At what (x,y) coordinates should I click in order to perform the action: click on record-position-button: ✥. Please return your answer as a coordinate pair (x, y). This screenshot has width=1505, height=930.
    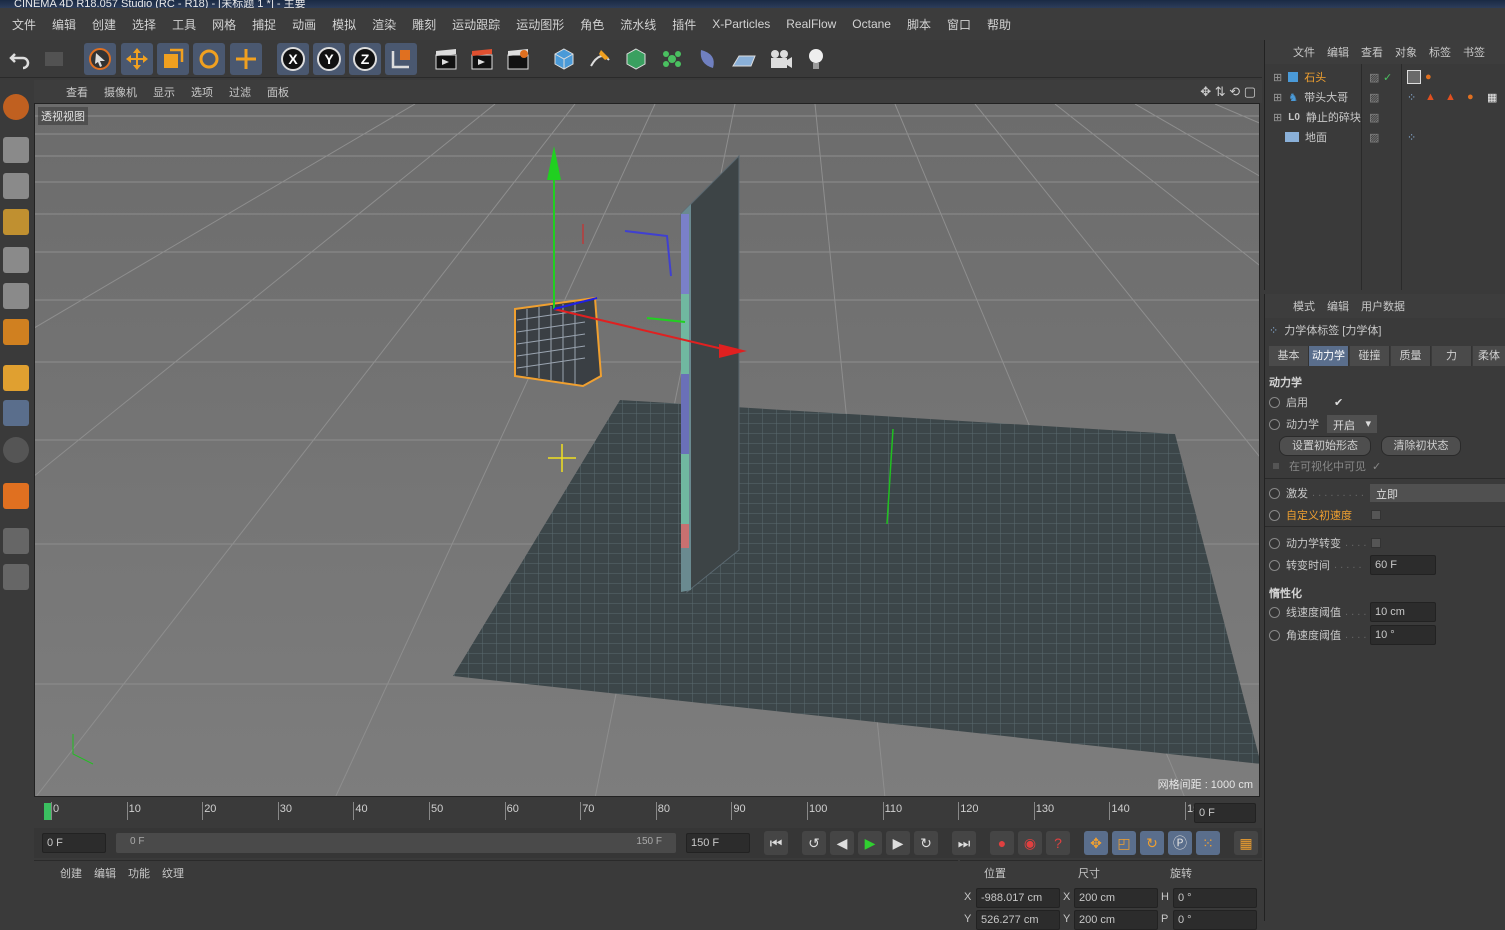
    Looking at the image, I should click on (1096, 843).